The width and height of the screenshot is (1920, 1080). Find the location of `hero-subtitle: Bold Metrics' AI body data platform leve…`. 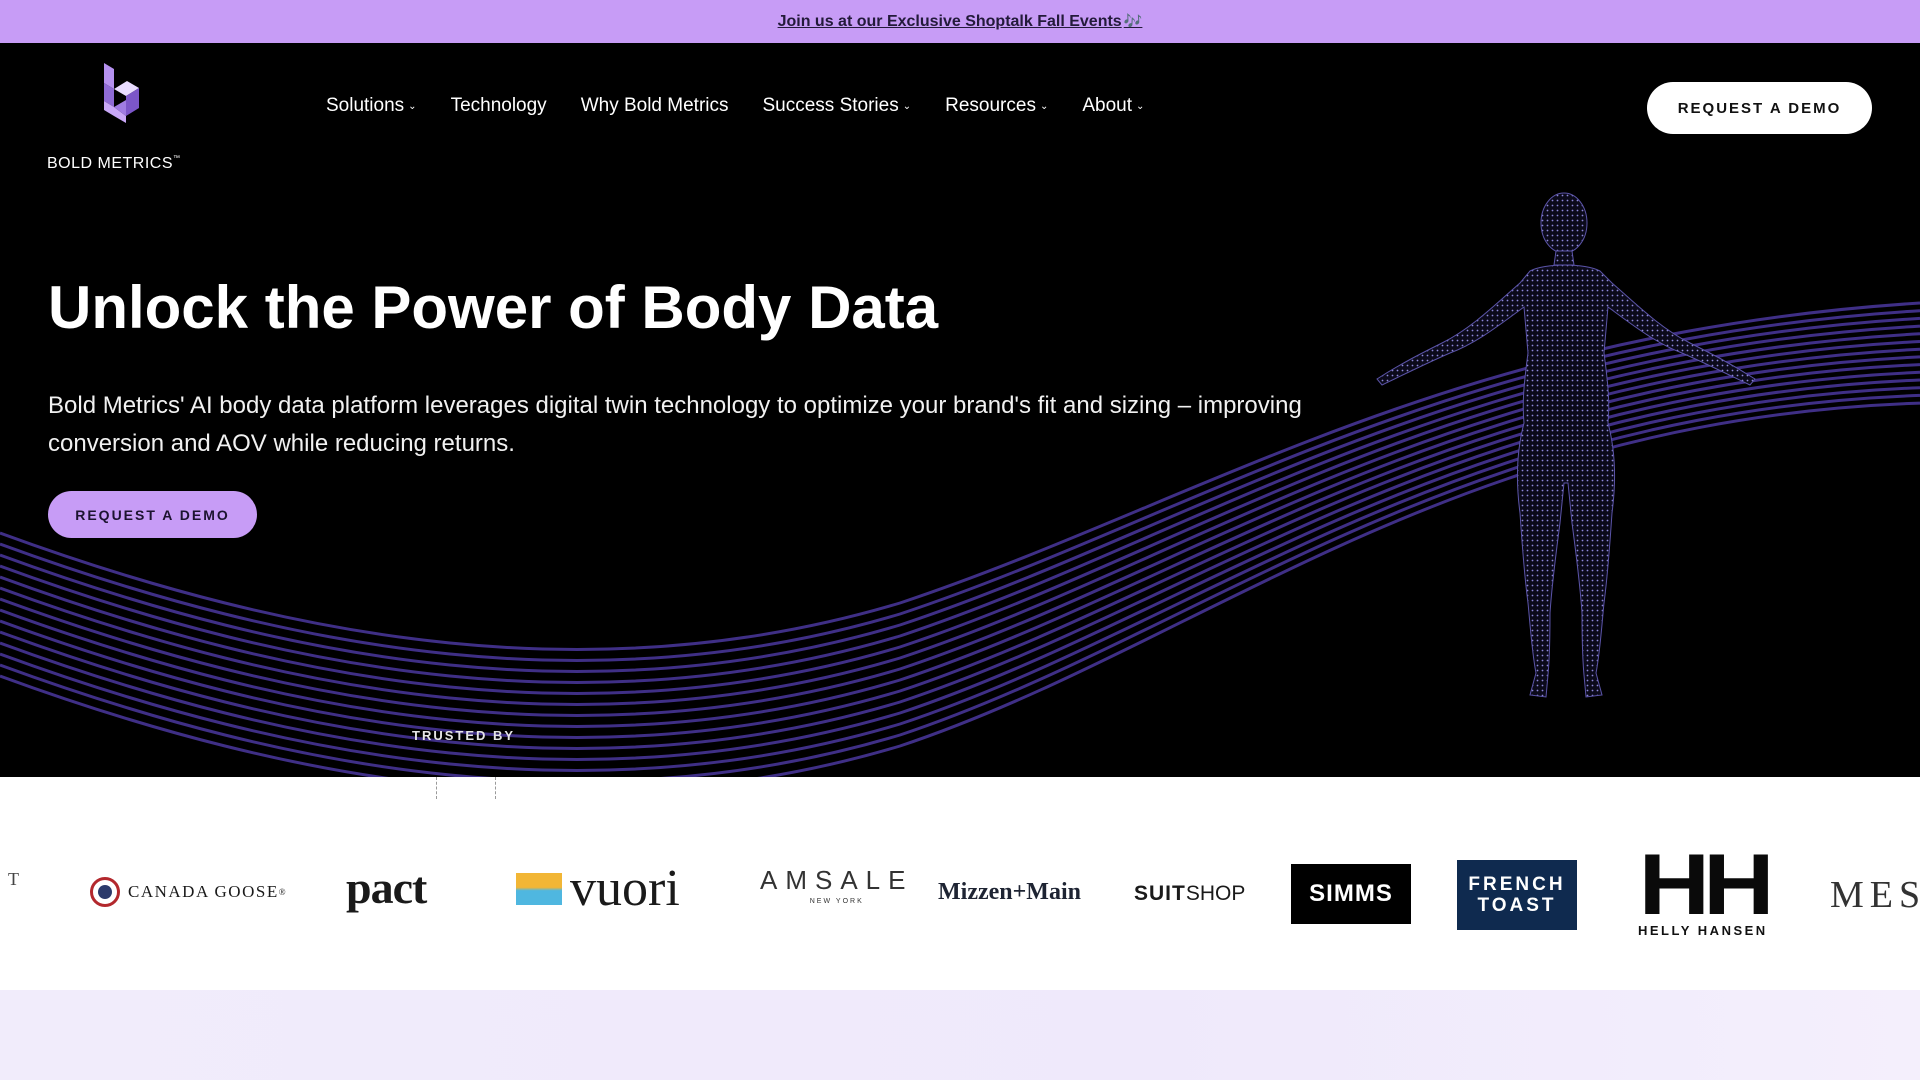

hero-subtitle: Bold Metrics' AI body data platform leve… is located at coordinates (675, 424).